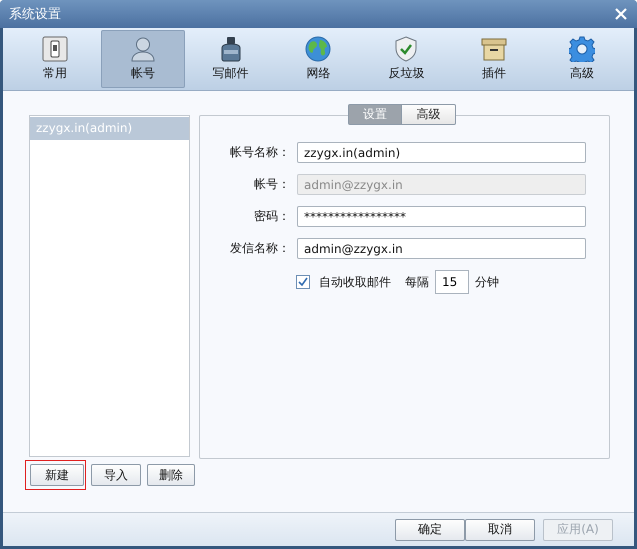 The height and width of the screenshot is (549, 637). I want to click on tab: 高级, so click(429, 114).